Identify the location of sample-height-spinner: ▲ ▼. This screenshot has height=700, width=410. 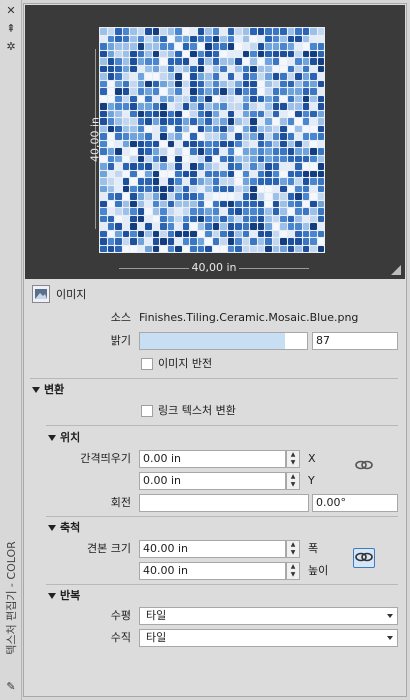
(293, 571).